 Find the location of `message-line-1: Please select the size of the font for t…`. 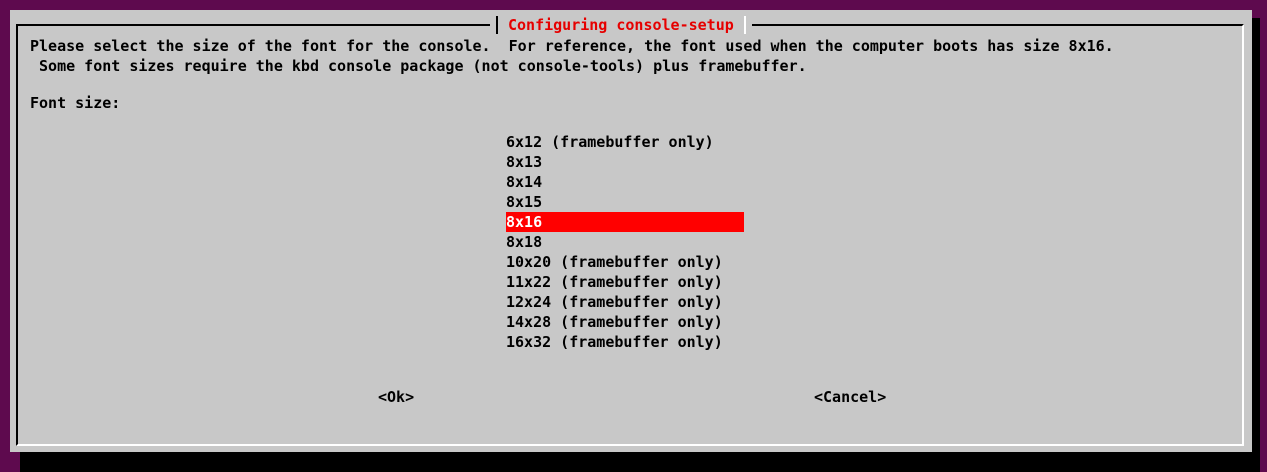

message-line-1: Please select the size of the font for t… is located at coordinates (572, 46).